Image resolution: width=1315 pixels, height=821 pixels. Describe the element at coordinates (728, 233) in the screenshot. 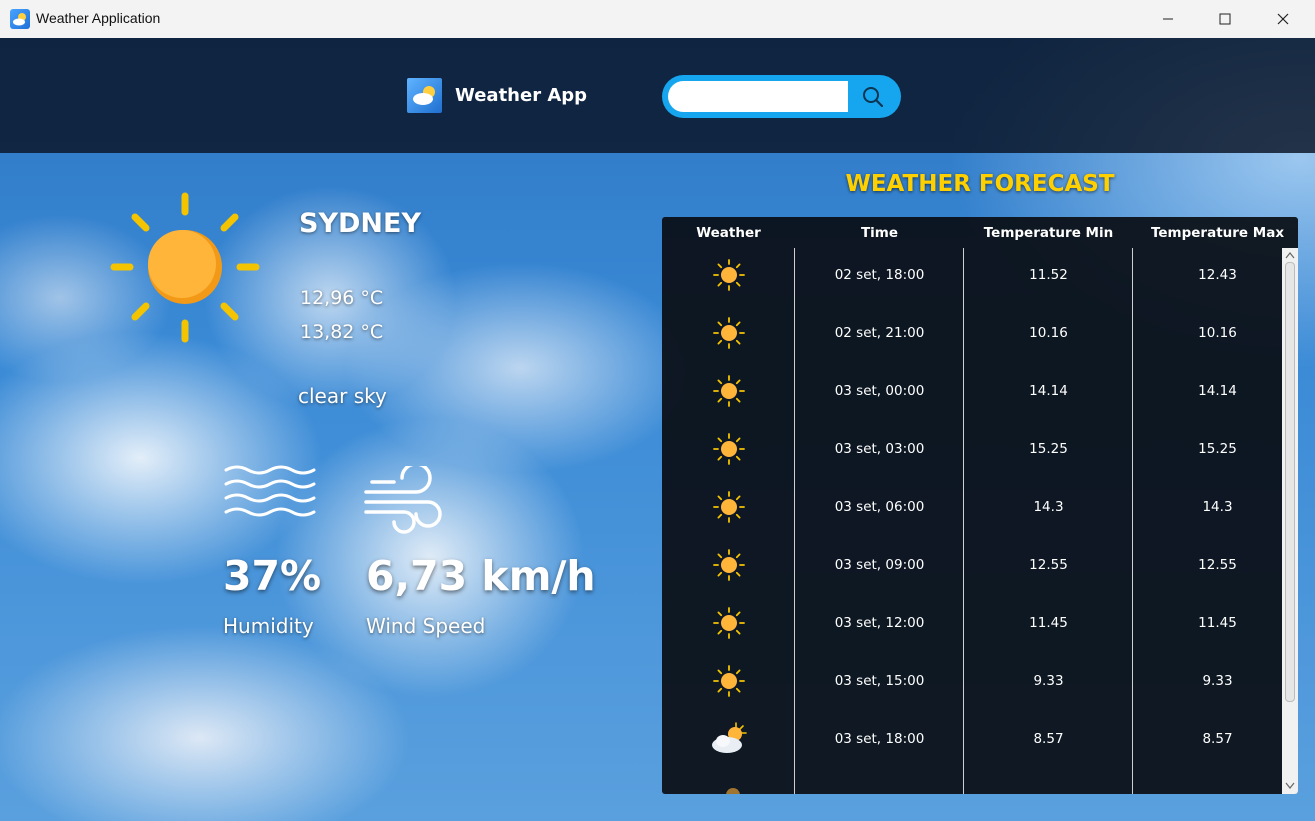

I see `column-header-weather: Weather` at that location.